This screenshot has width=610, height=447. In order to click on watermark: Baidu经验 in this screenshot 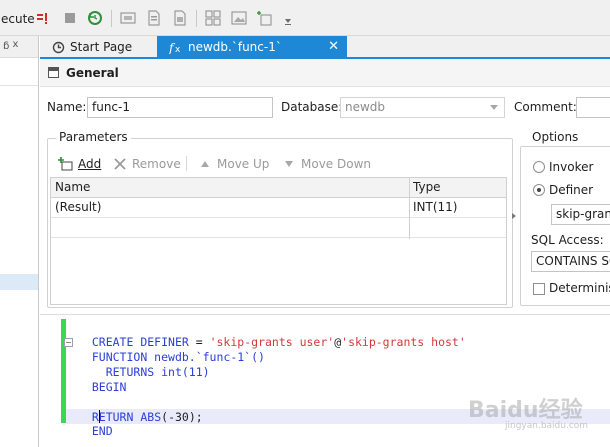, I will do `click(525, 410)`.